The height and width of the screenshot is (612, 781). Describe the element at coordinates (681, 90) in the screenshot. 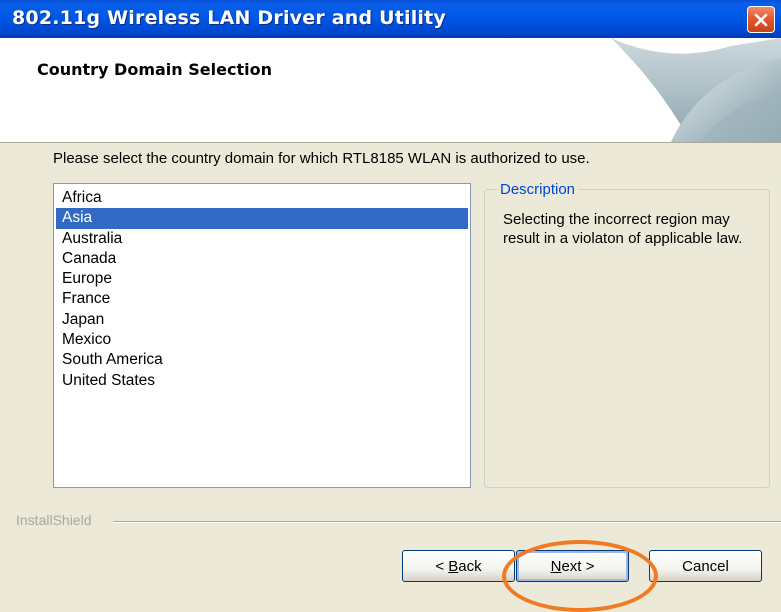

I see `header-graphic-icon` at that location.